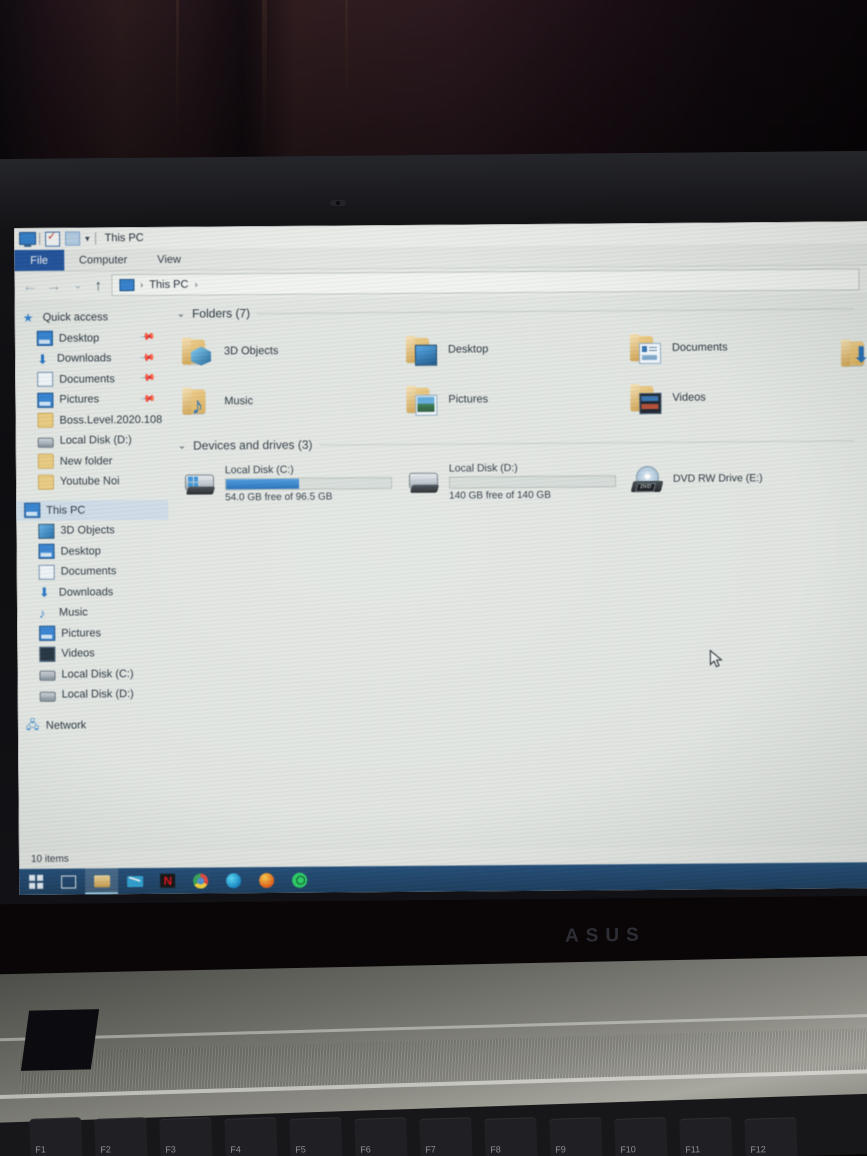  Describe the element at coordinates (200, 483) in the screenshot. I see `hdd-icon` at that location.